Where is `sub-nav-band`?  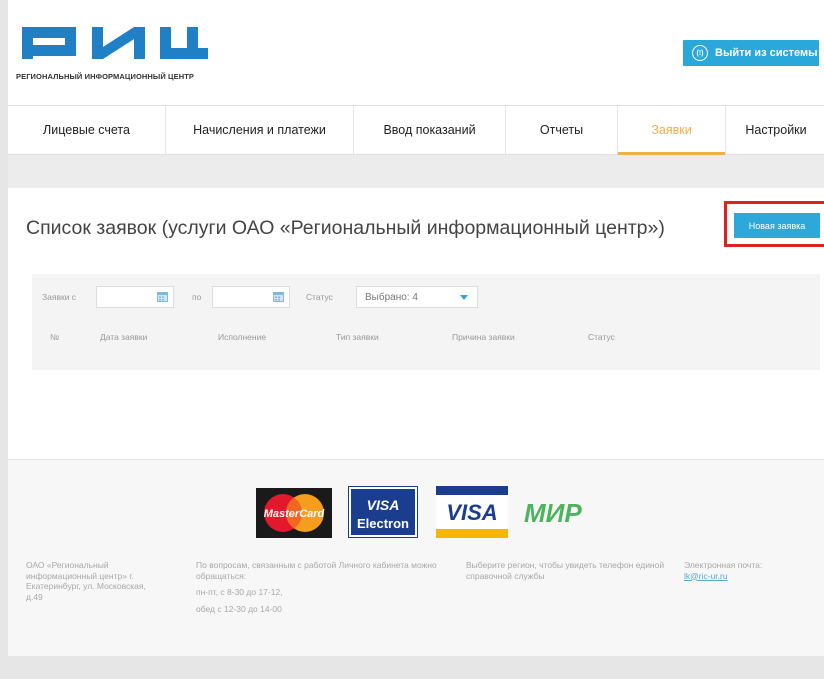
sub-nav-band is located at coordinates (416, 171).